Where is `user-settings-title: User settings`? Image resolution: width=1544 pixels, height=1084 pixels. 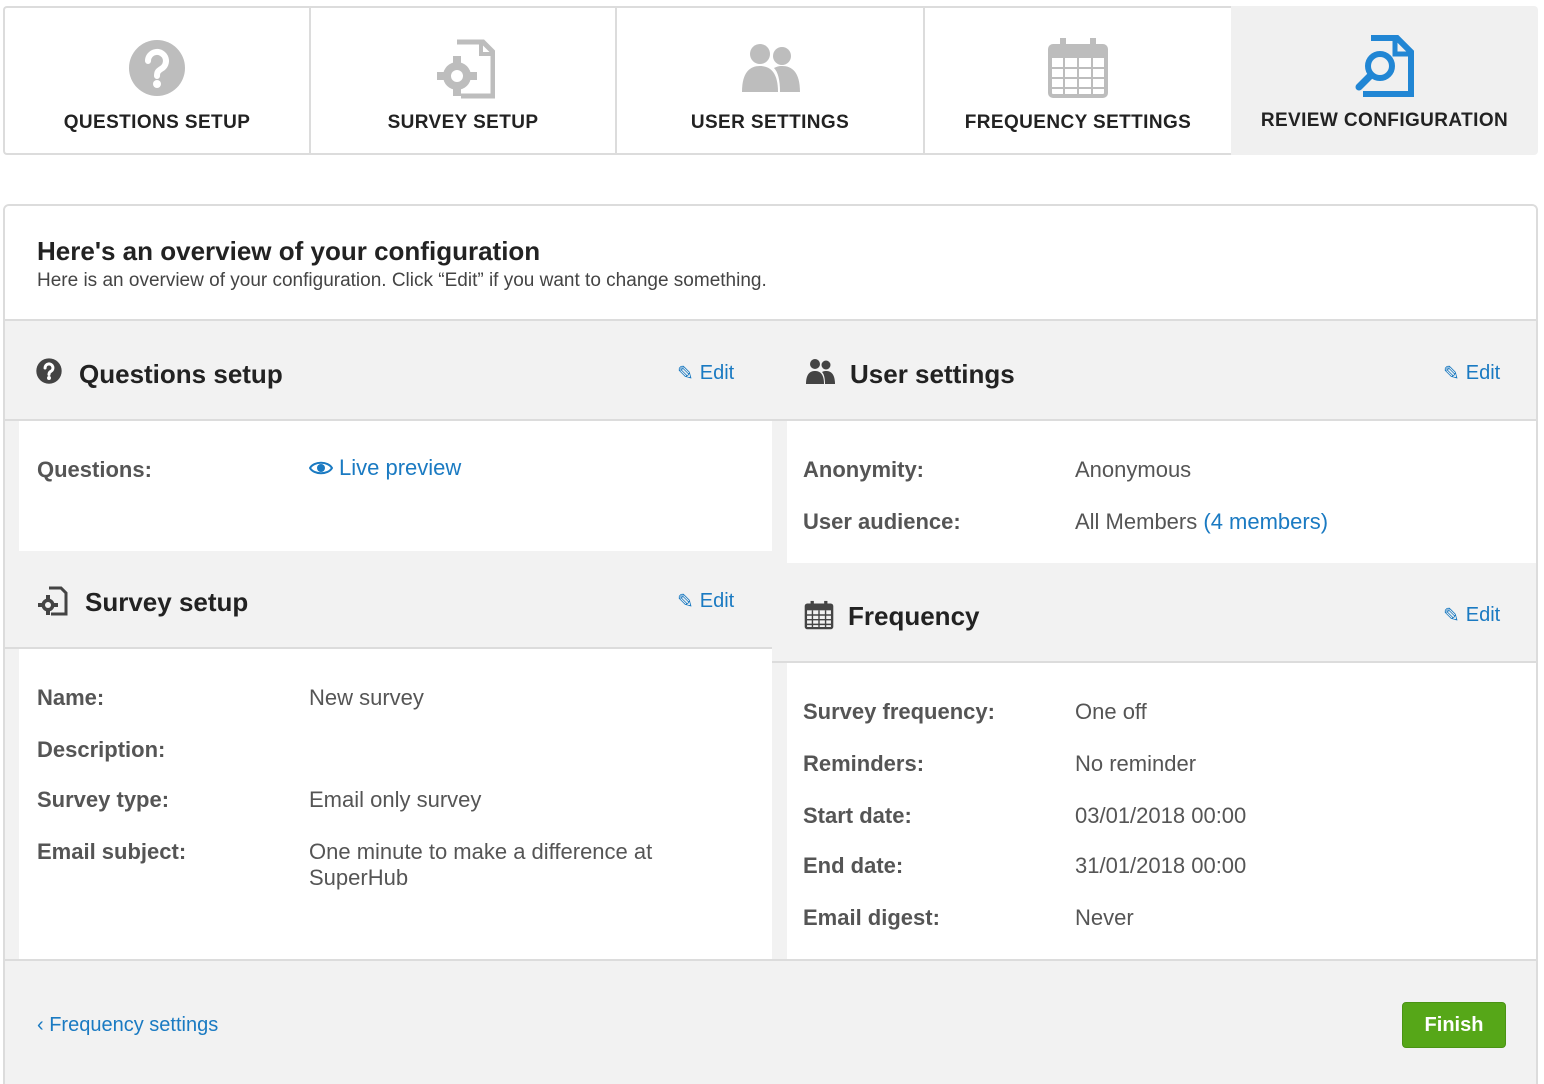 user-settings-title: User settings is located at coordinates (932, 374).